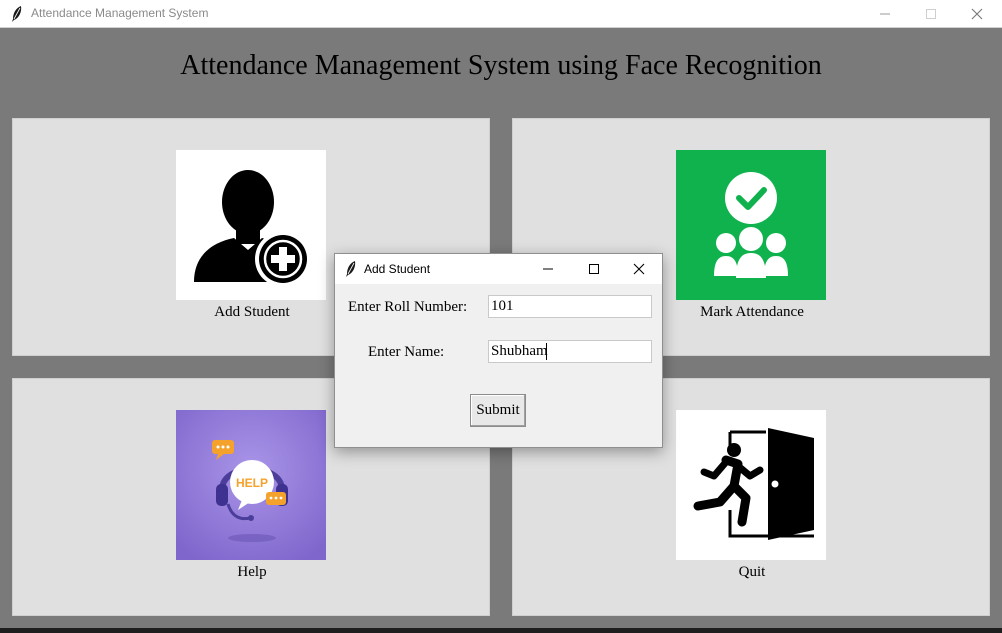 The height and width of the screenshot is (633, 1002). I want to click on roll-number-label: Enter Roll Number:, so click(408, 307).